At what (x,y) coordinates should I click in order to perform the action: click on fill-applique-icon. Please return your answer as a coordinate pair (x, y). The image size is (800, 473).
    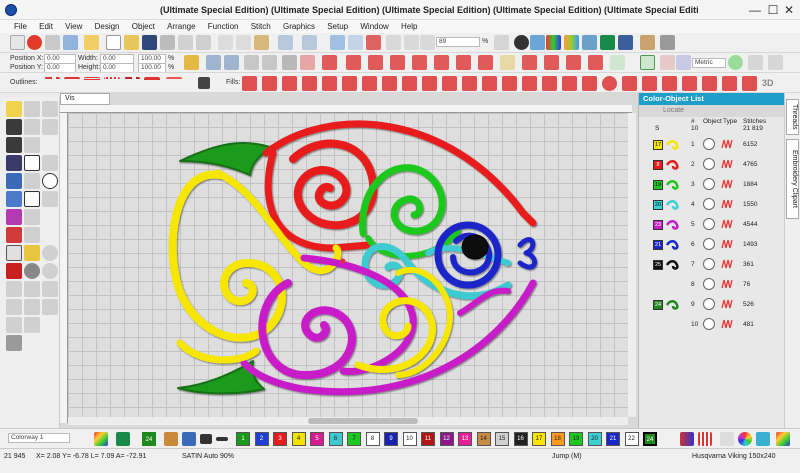
    Looking at the image, I should click on (689, 83).